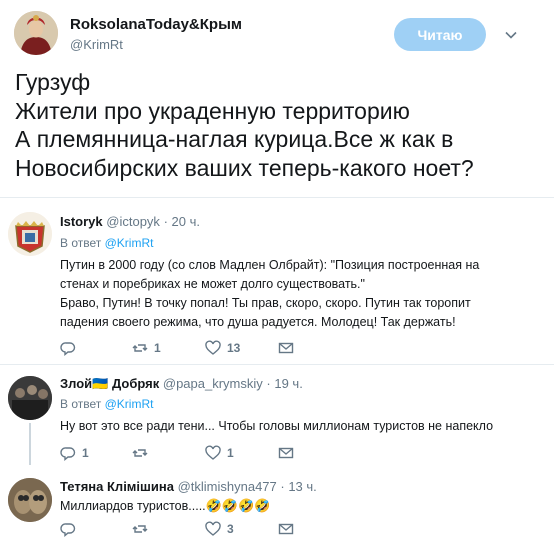 Image resolution: width=554 pixels, height=539 pixels. I want to click on retweet-count: 1, so click(157, 348).